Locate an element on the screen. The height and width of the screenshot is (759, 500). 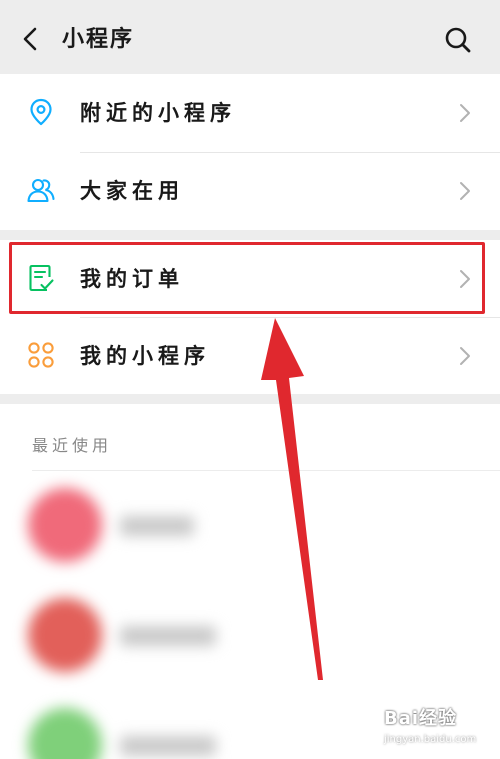
menu-item-label: 大家在用 is located at coordinates (132, 191).